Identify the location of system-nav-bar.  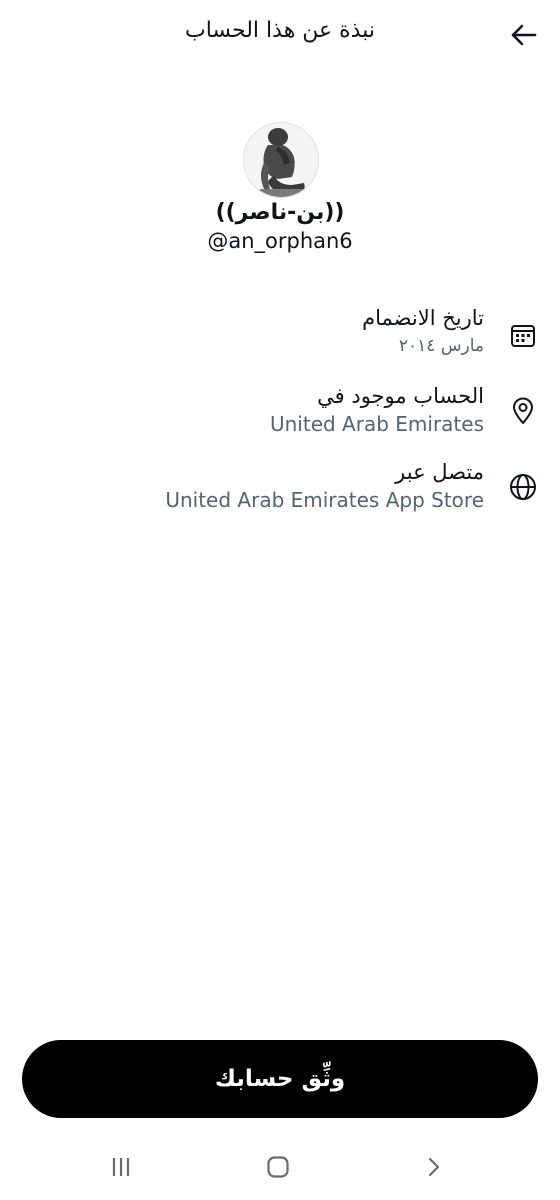
(280, 1170).